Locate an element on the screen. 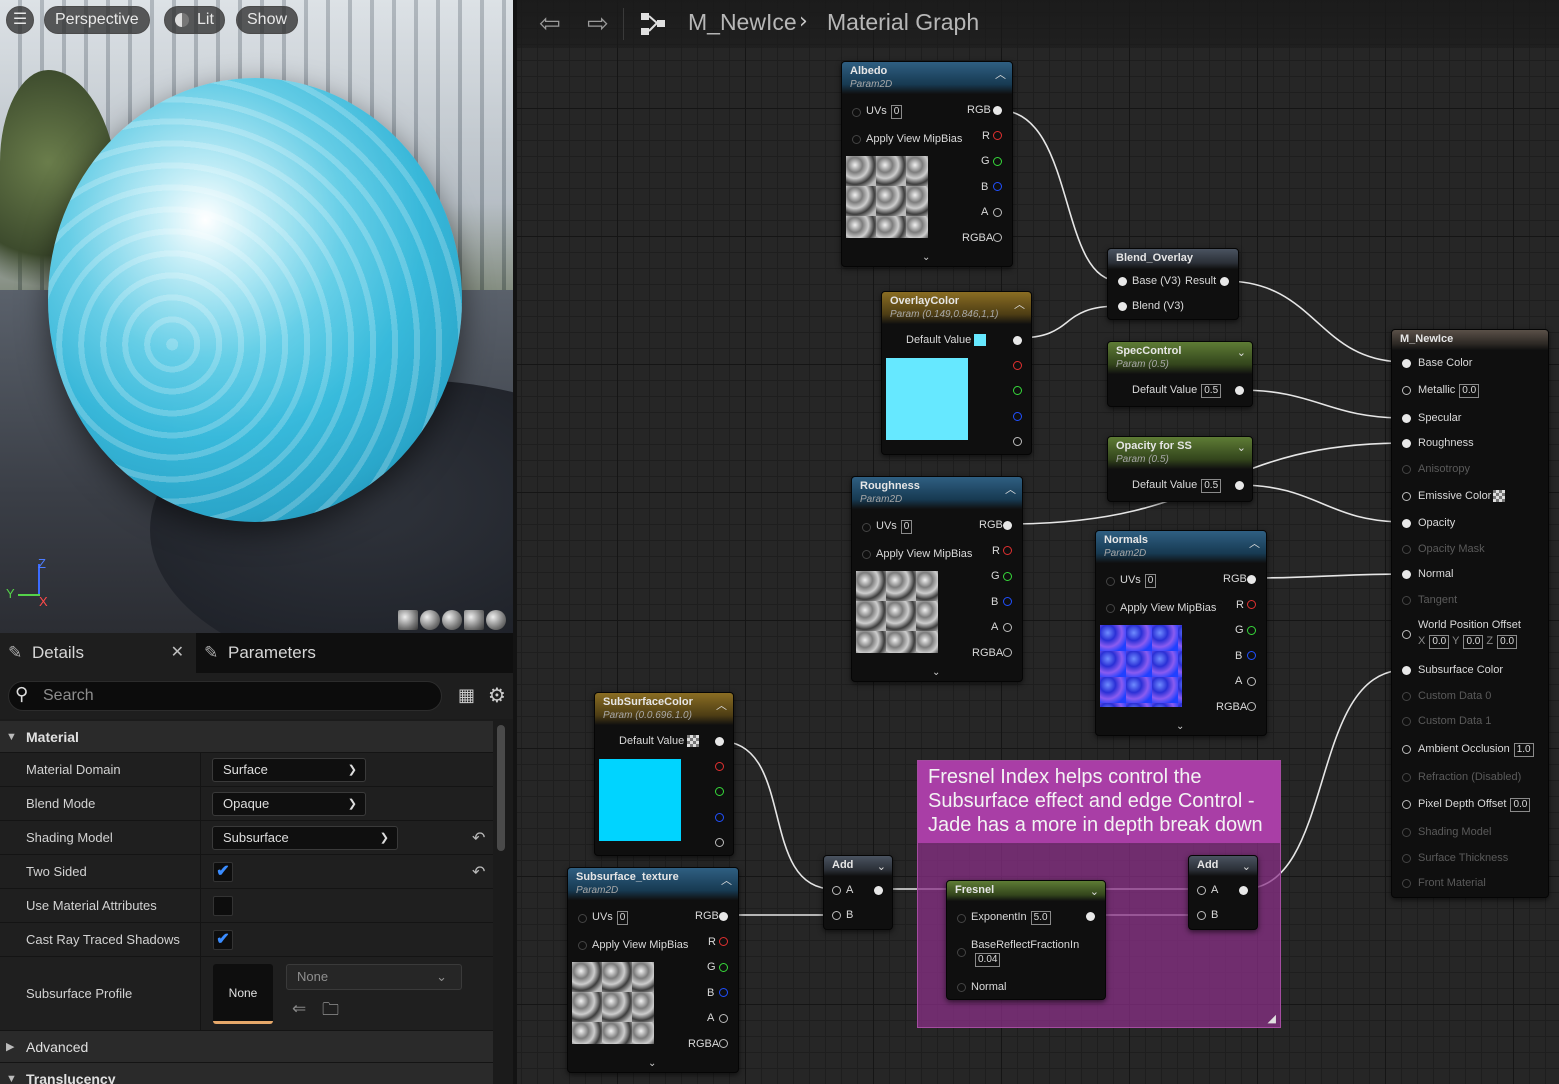 Image resolution: width=1559 pixels, height=1084 pixels. category-material: ▼ Material is located at coordinates (246, 737).